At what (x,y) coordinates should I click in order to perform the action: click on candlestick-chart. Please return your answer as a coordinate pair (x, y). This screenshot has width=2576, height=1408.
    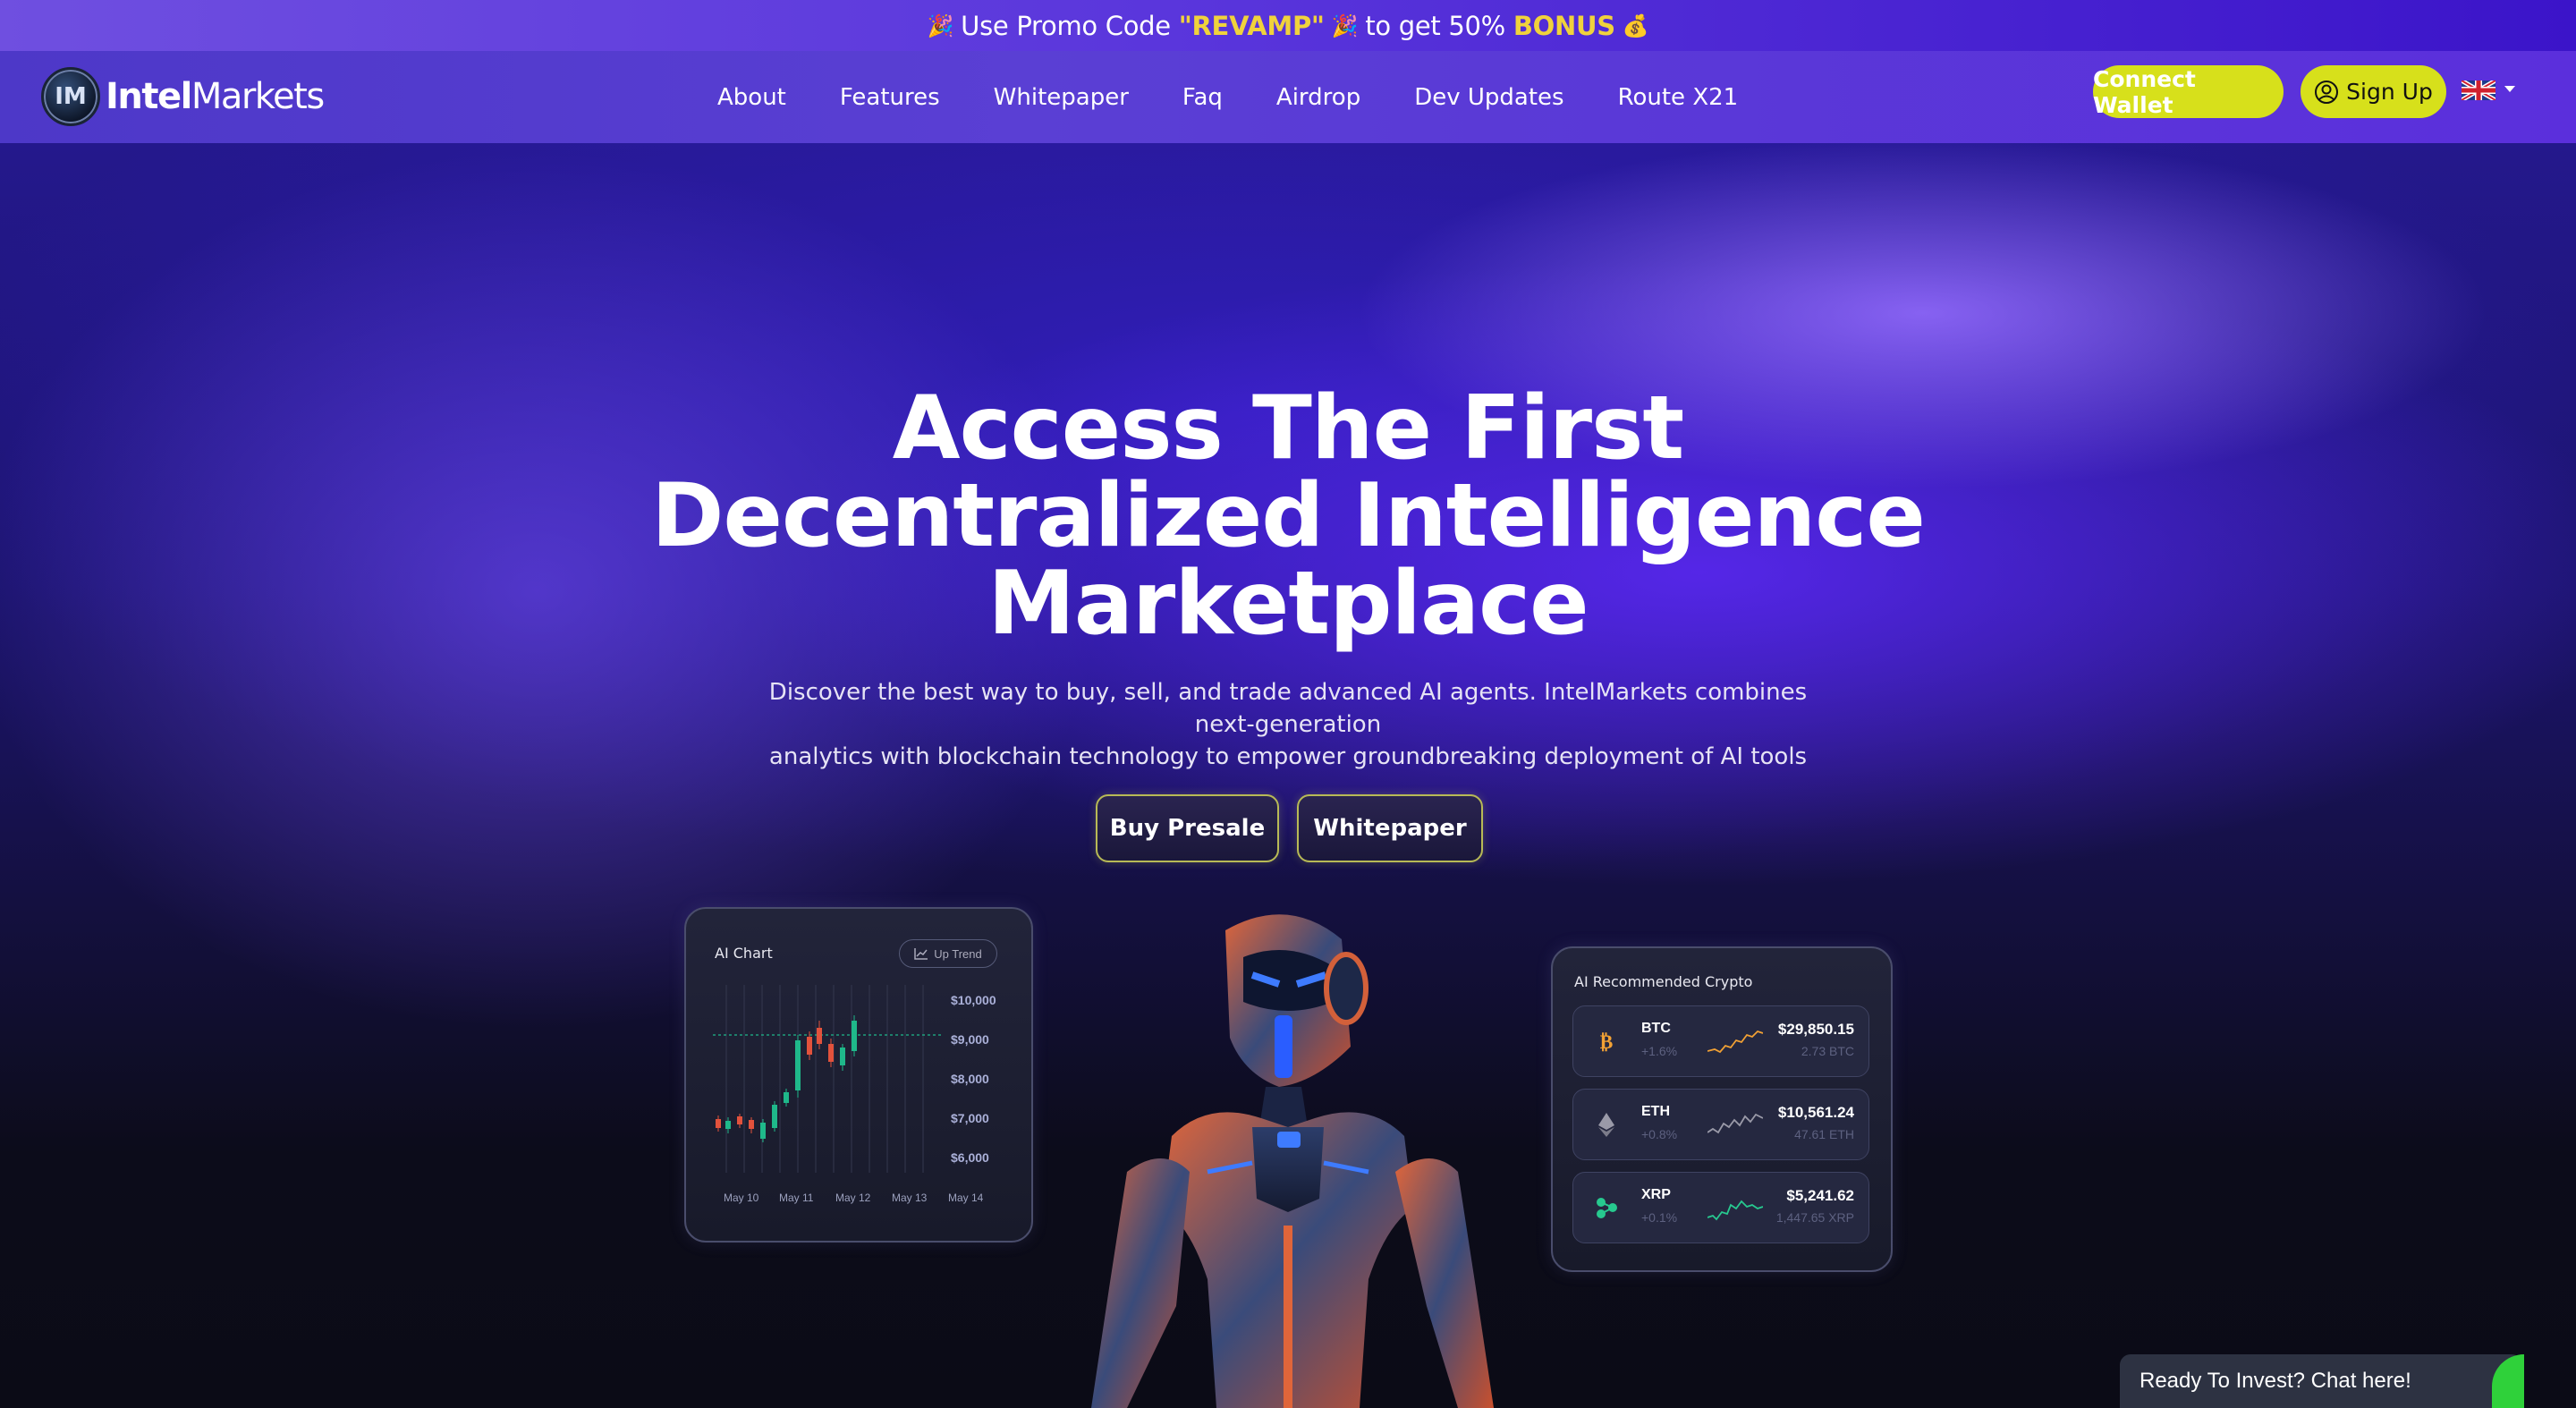
    Looking at the image, I should click on (827, 1079).